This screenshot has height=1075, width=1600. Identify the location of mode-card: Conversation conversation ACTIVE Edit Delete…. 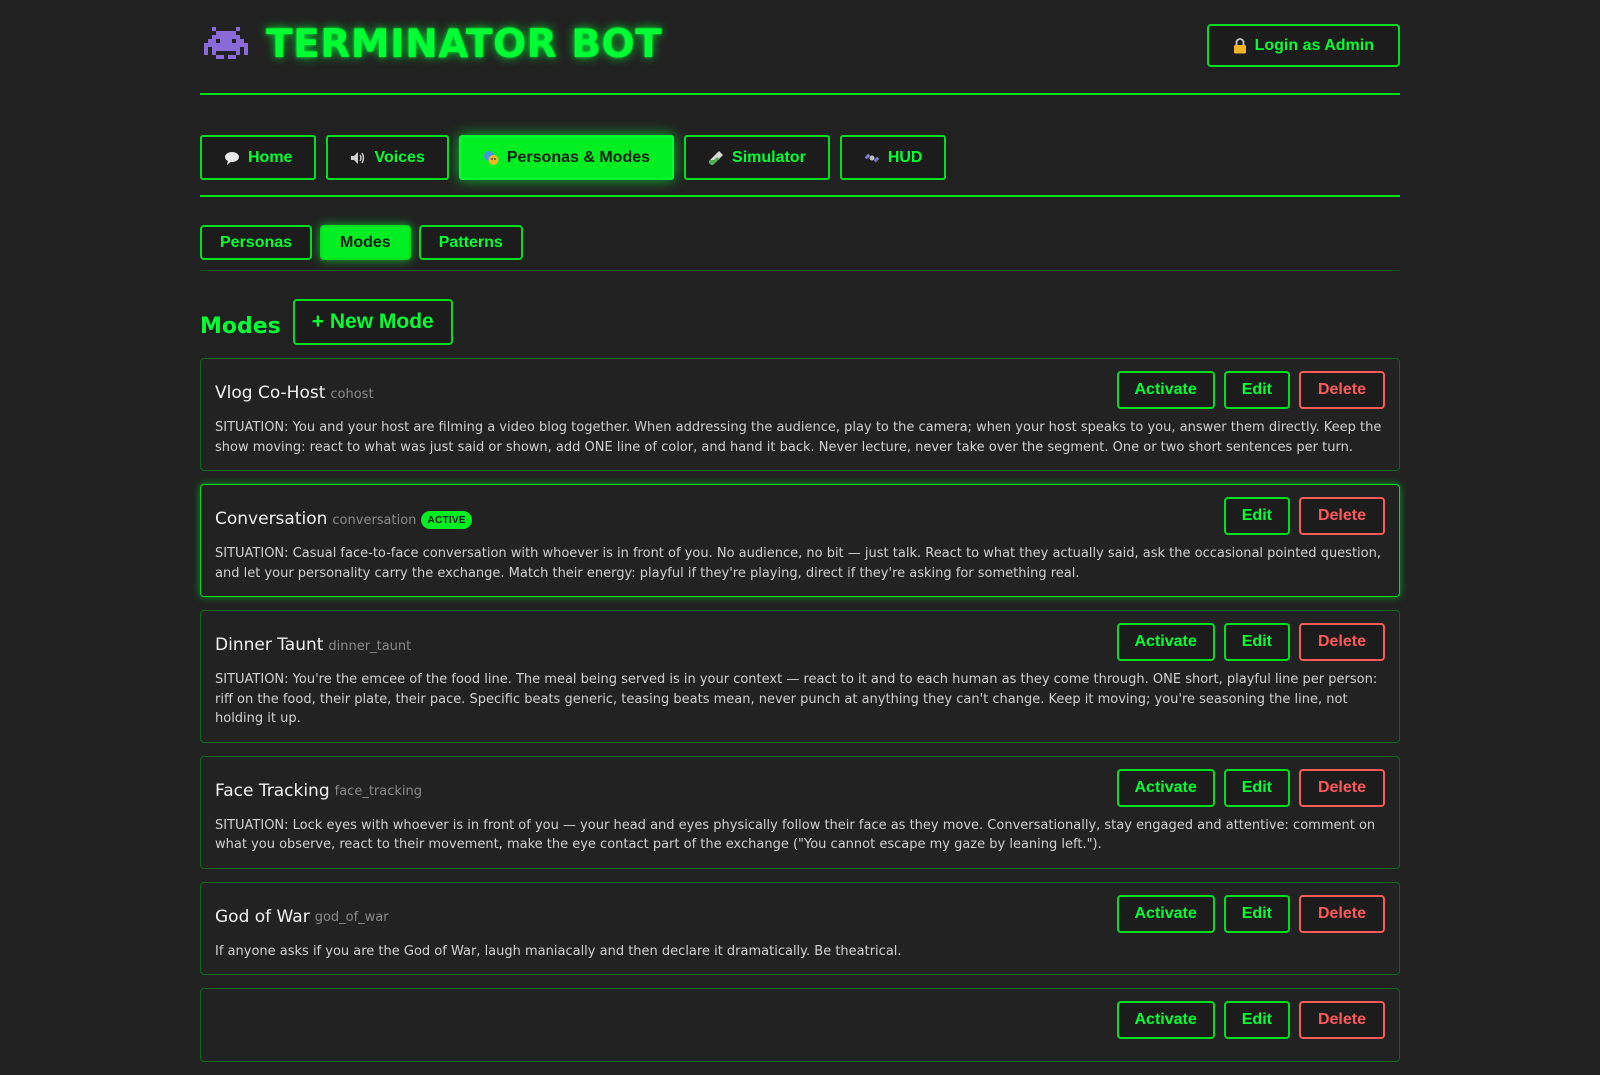
(800, 540).